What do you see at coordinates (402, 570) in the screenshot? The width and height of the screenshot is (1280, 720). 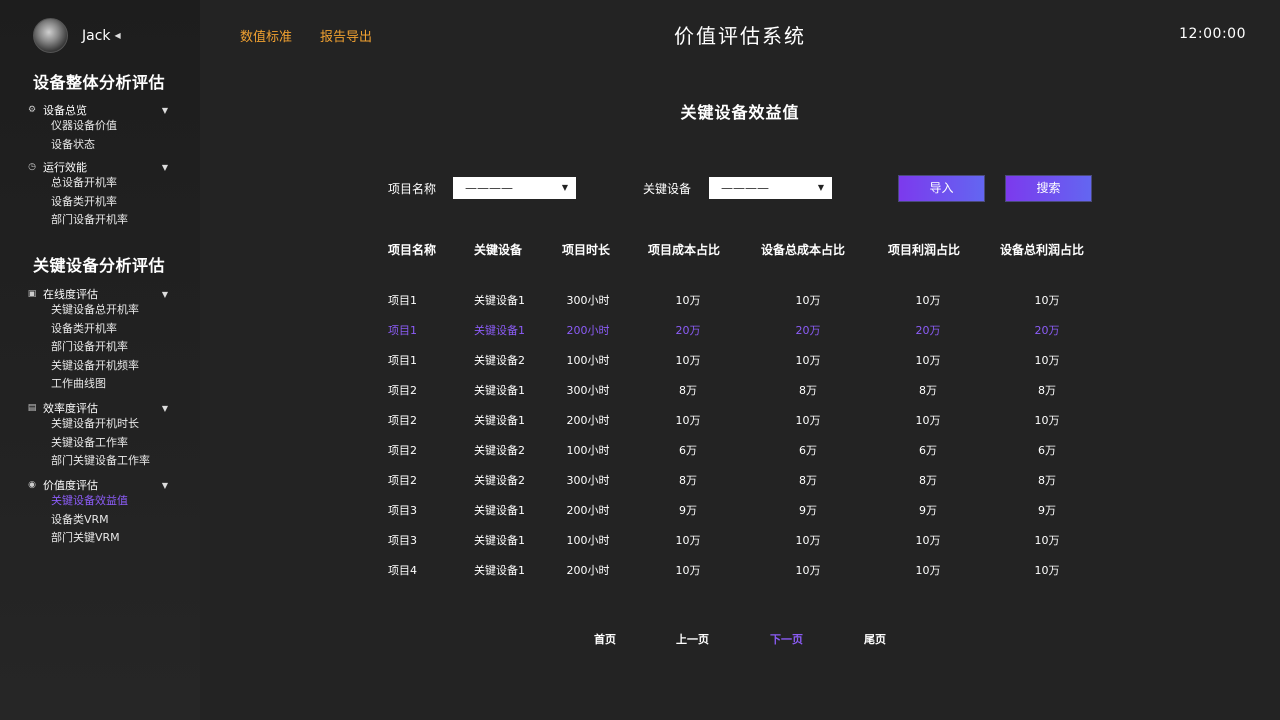 I see `table-cell: 项目4` at bounding box center [402, 570].